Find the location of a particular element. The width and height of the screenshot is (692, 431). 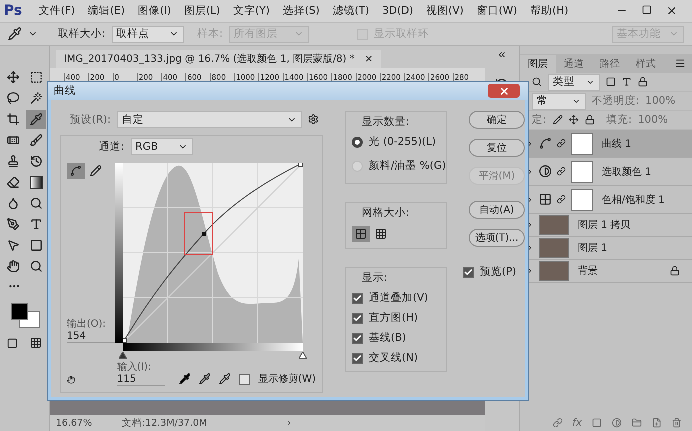

blend-mode-dropdown: 常 is located at coordinates (559, 101).